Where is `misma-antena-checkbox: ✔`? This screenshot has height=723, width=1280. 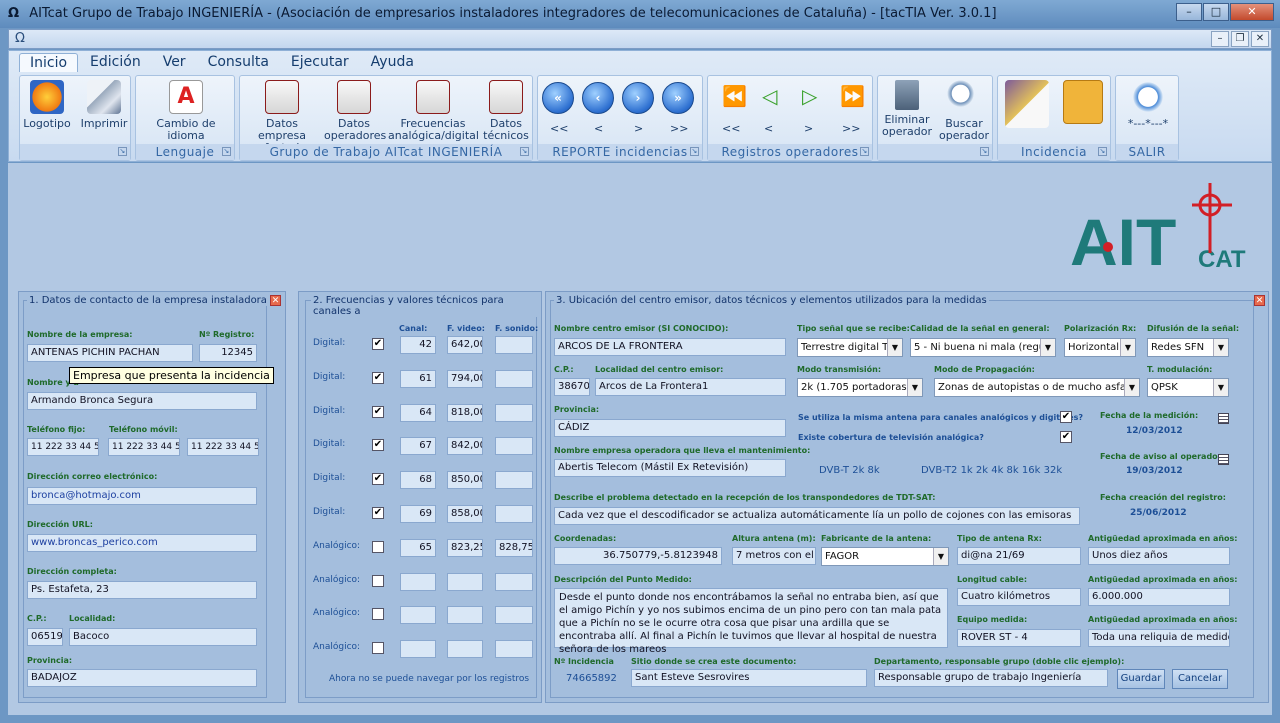
misma-antena-checkbox: ✔ is located at coordinates (1066, 417).